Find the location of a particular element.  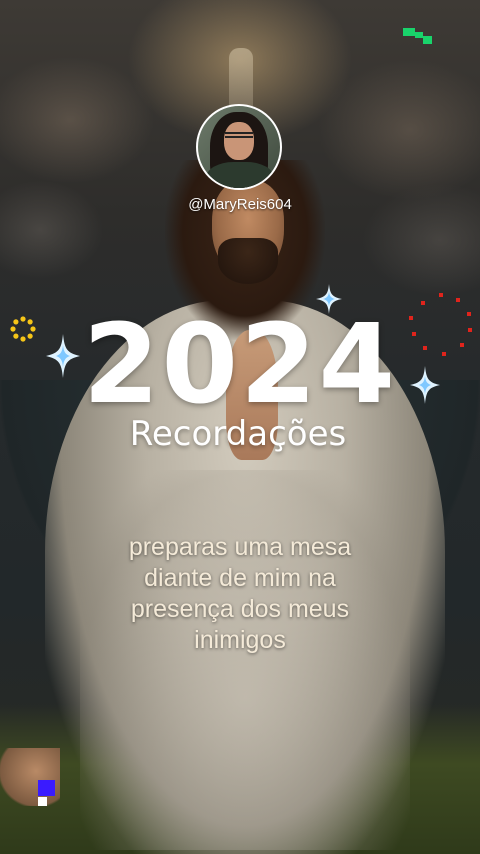

year-title: 2024 is located at coordinates (240, 364).